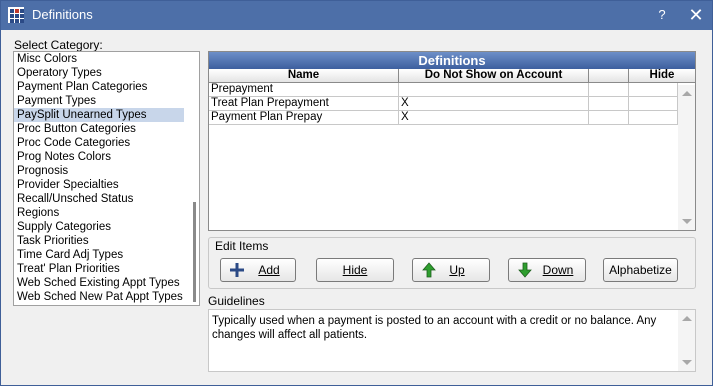 Image resolution: width=713 pixels, height=386 pixels. Describe the element at coordinates (686, 340) in the screenshot. I see `guidelines-scrollbar` at that location.